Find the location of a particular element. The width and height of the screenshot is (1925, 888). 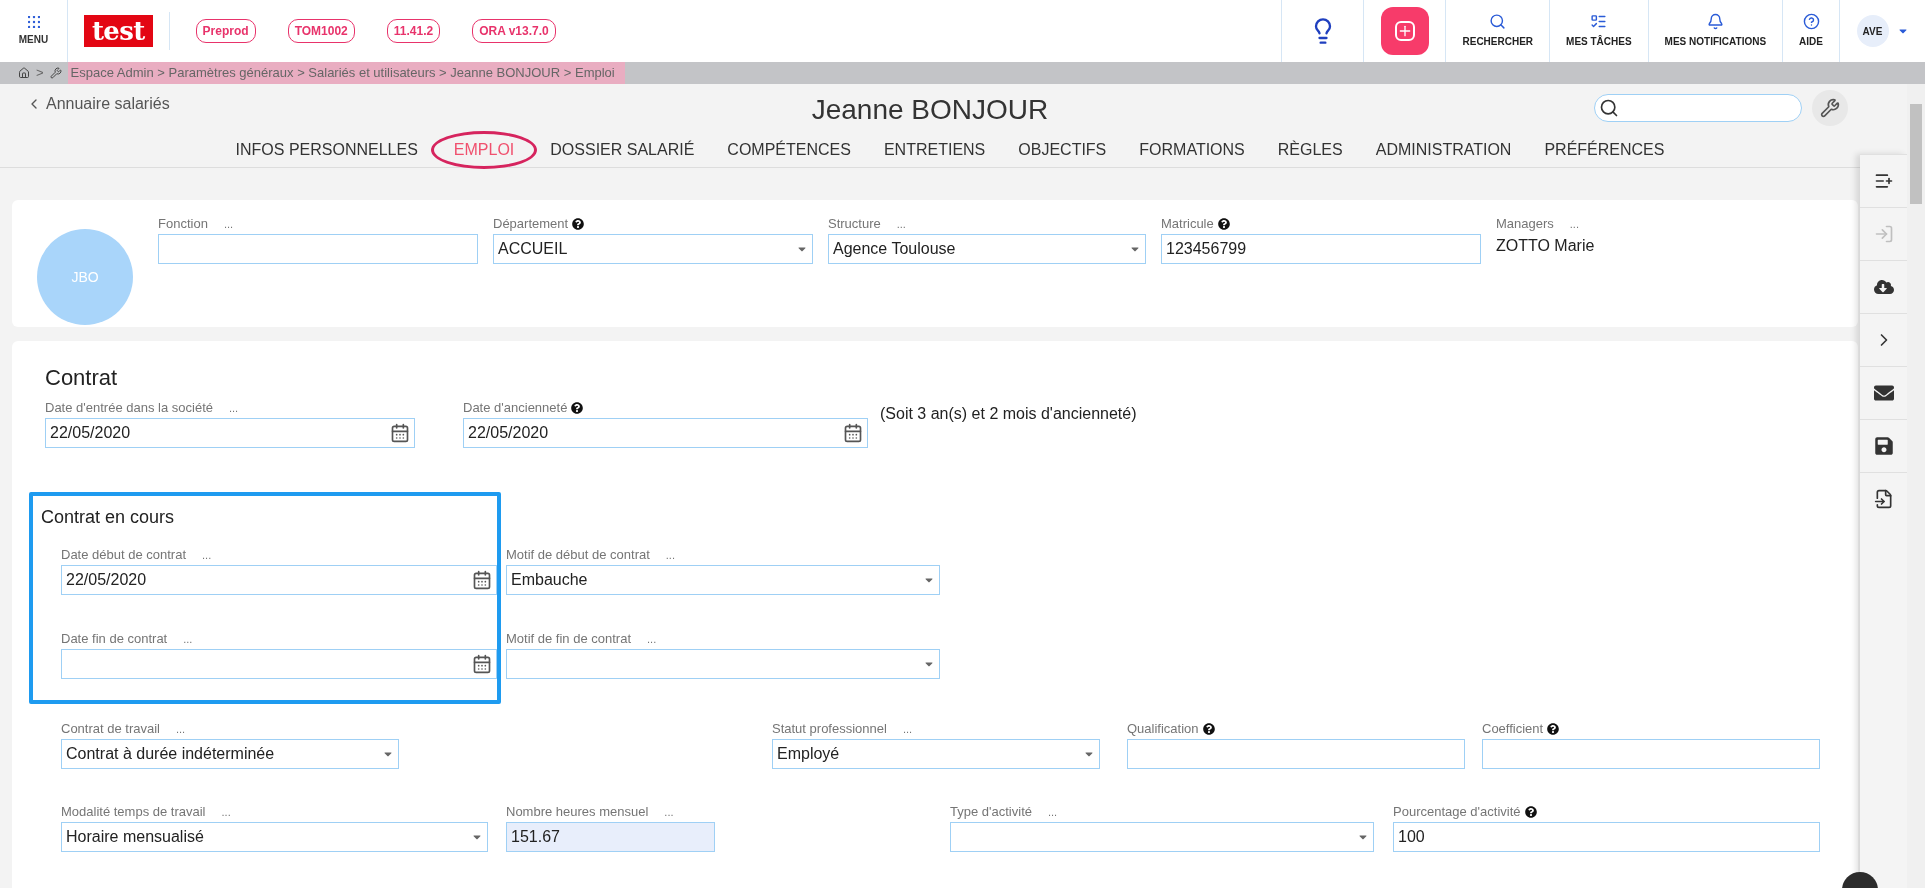

tab: OBJECTIFS is located at coordinates (1062, 149).